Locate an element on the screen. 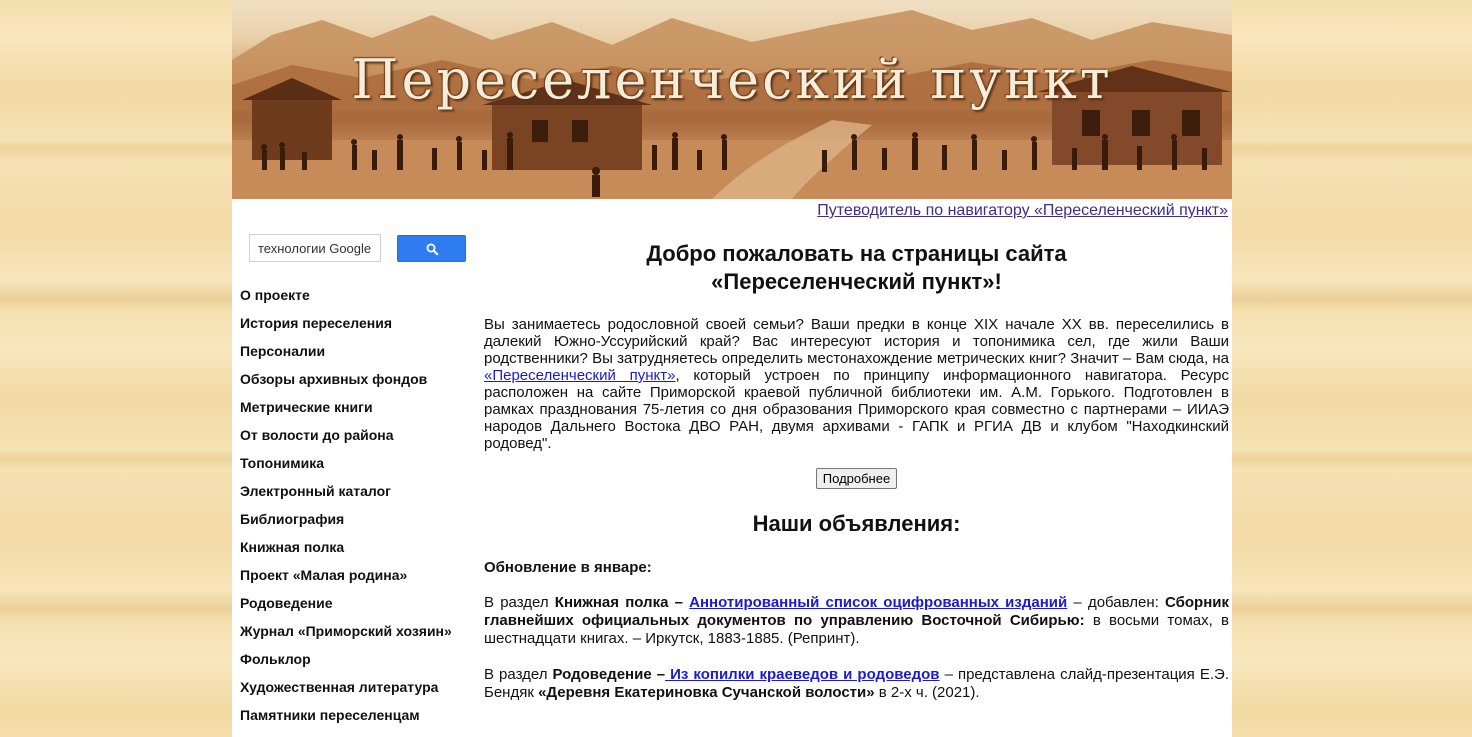 The width and height of the screenshot is (1472, 737). news-text: – добавлен: is located at coordinates (1116, 602).